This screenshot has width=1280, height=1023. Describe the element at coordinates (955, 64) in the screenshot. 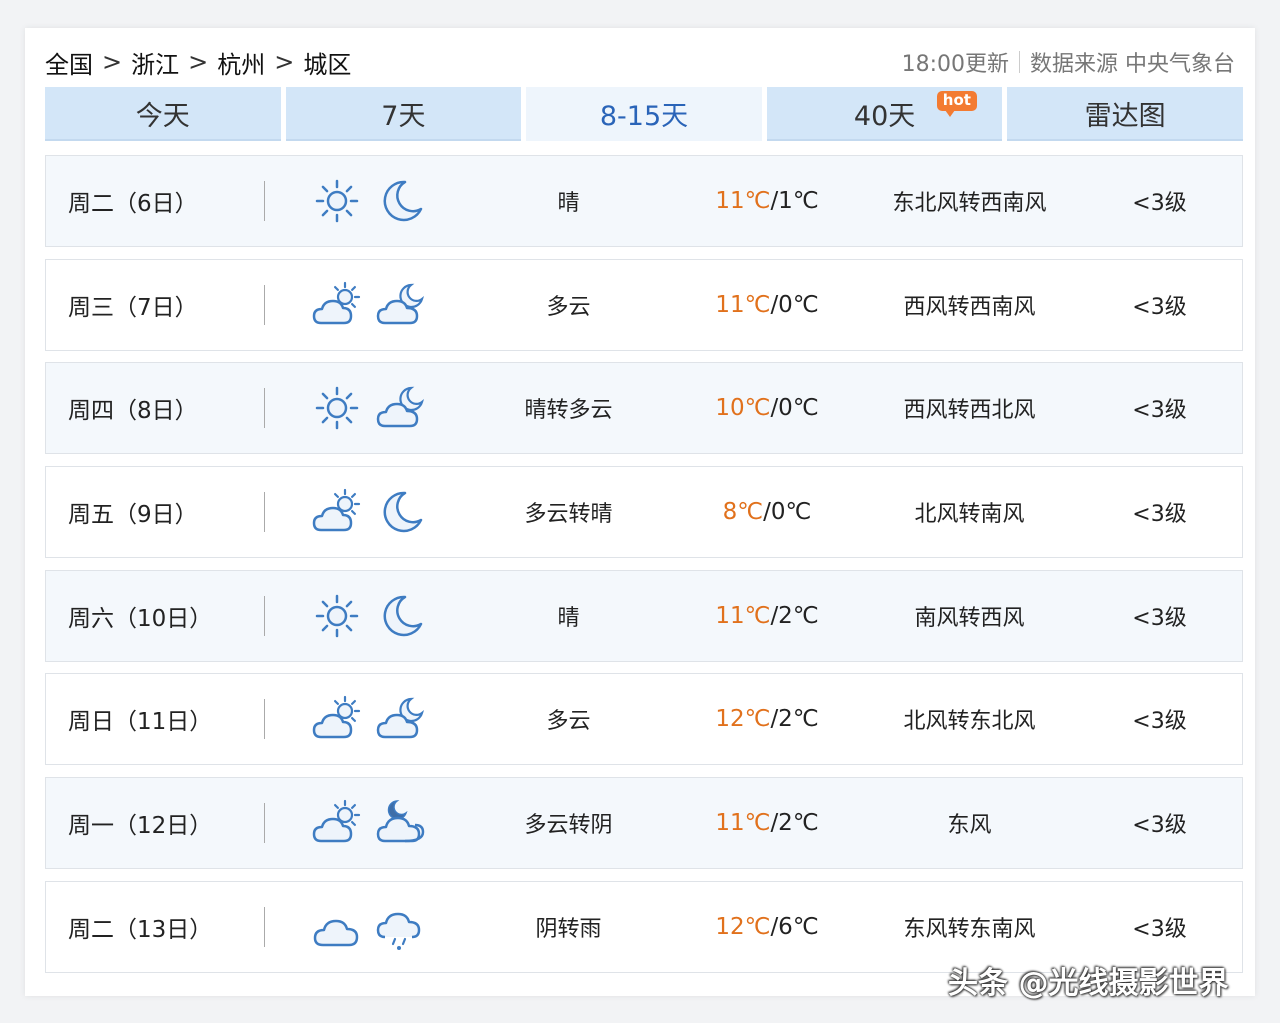

I see `update-time: 18:00更新` at that location.